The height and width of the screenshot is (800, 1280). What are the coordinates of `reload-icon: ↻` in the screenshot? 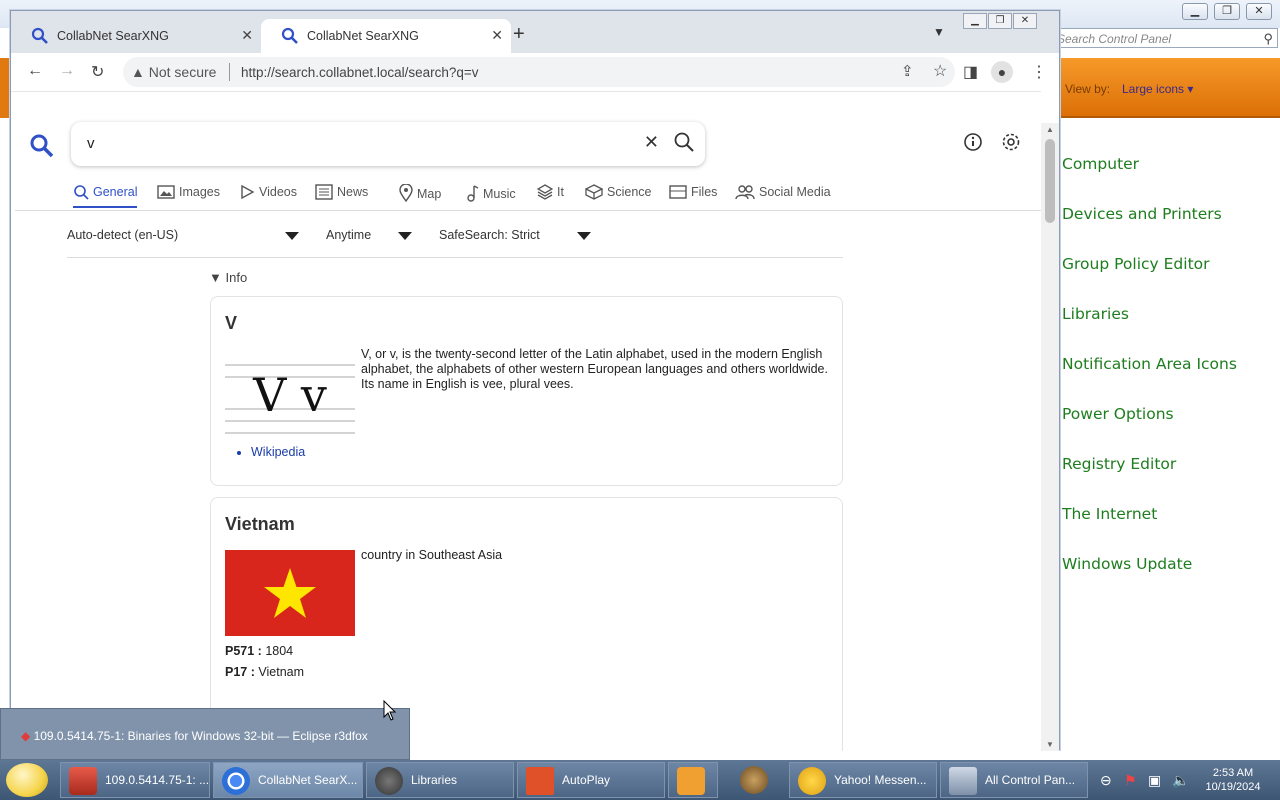 It's located at (97, 72).